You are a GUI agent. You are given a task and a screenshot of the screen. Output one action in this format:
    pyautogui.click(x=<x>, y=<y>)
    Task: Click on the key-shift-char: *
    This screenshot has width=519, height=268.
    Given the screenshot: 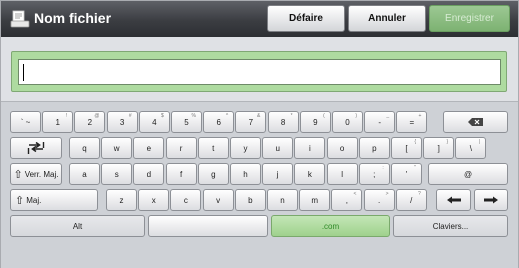 What is the action you would take?
    pyautogui.click(x=291, y=116)
    